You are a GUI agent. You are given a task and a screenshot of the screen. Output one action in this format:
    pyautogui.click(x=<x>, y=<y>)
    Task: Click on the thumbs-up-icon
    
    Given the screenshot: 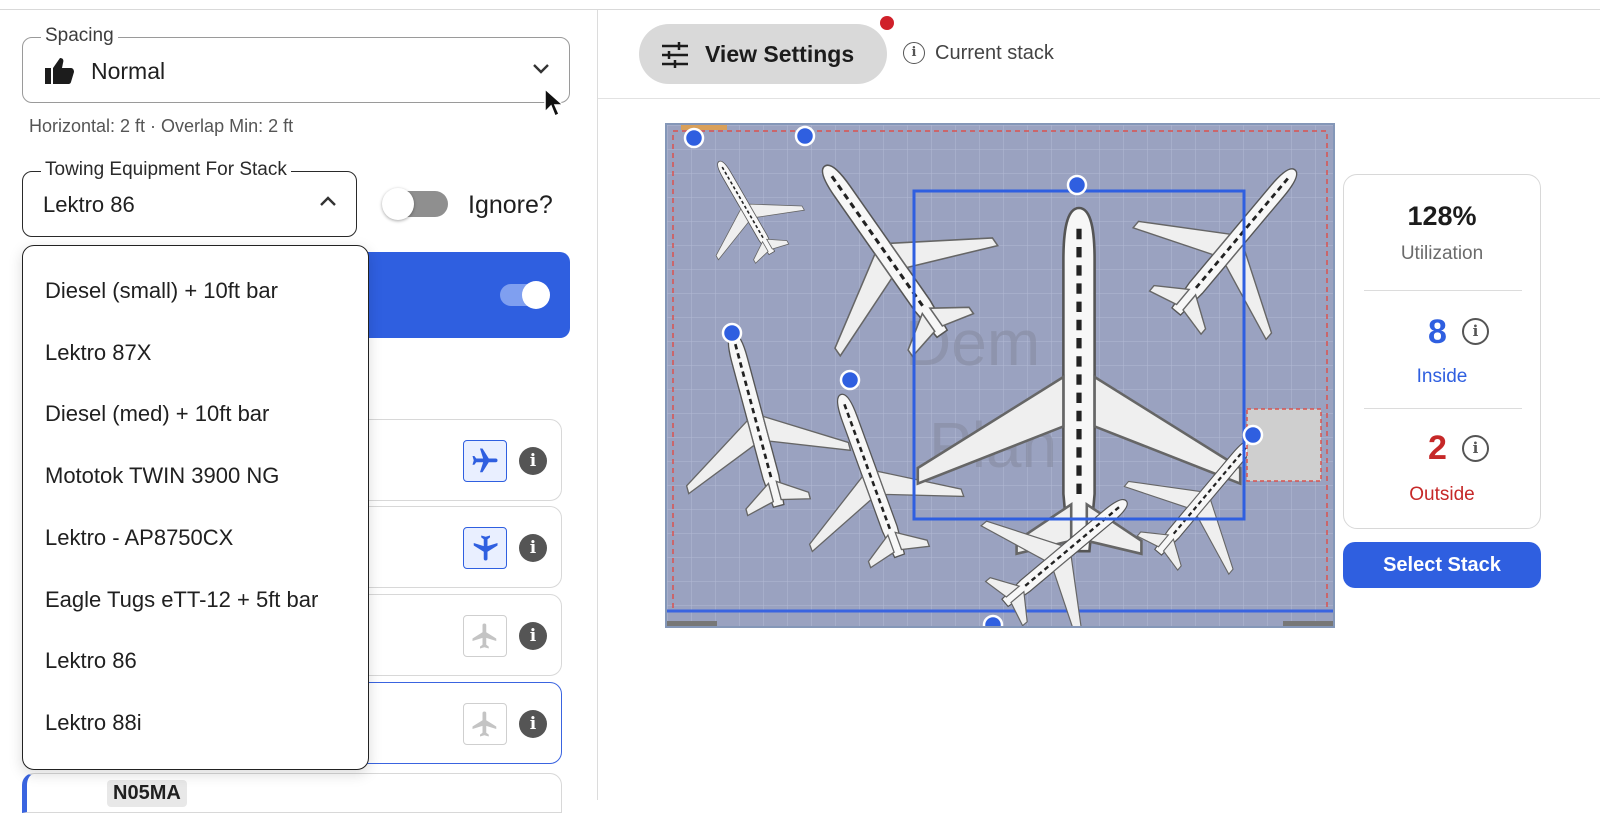 What is the action you would take?
    pyautogui.click(x=60, y=73)
    